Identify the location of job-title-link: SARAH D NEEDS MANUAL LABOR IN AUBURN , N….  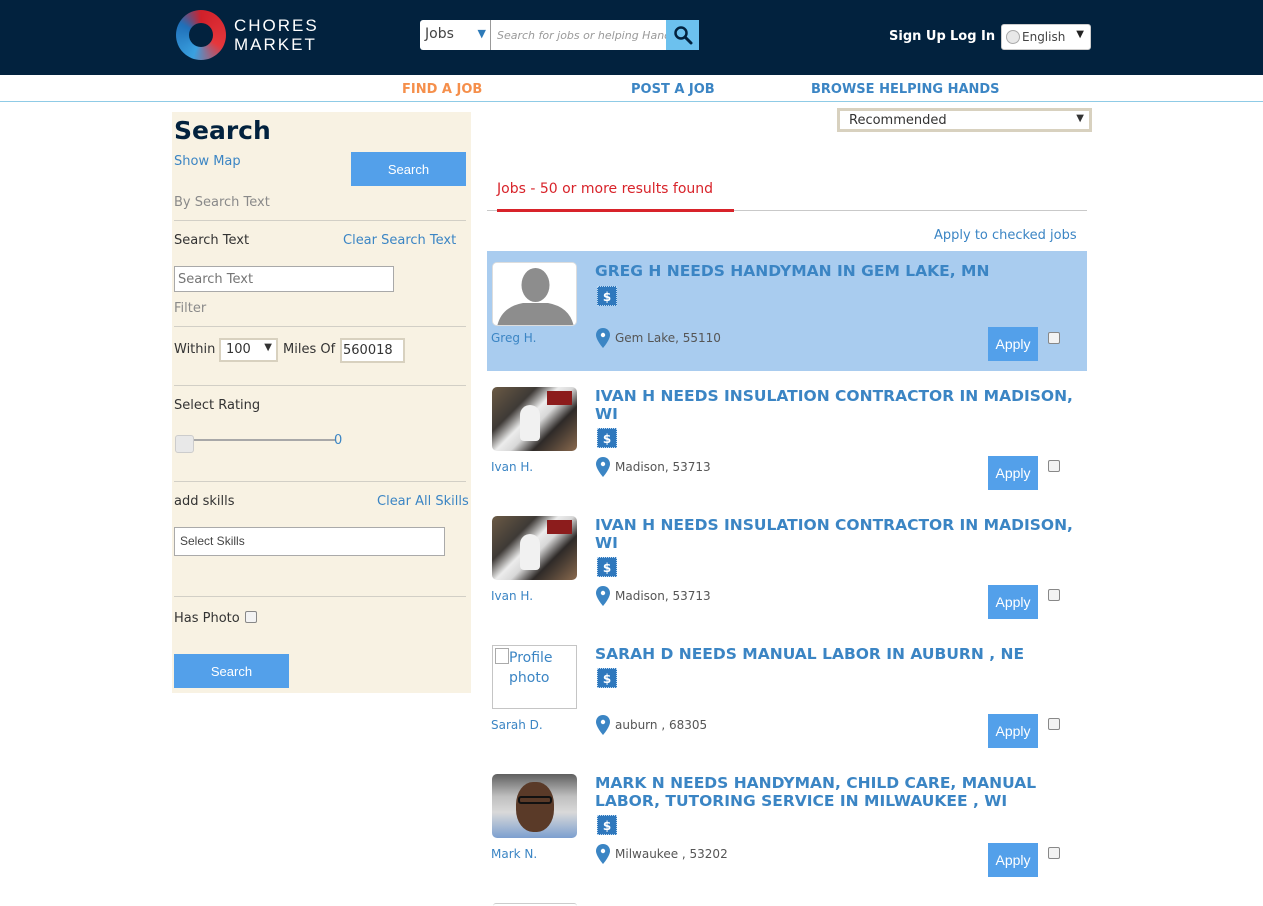
(835, 654).